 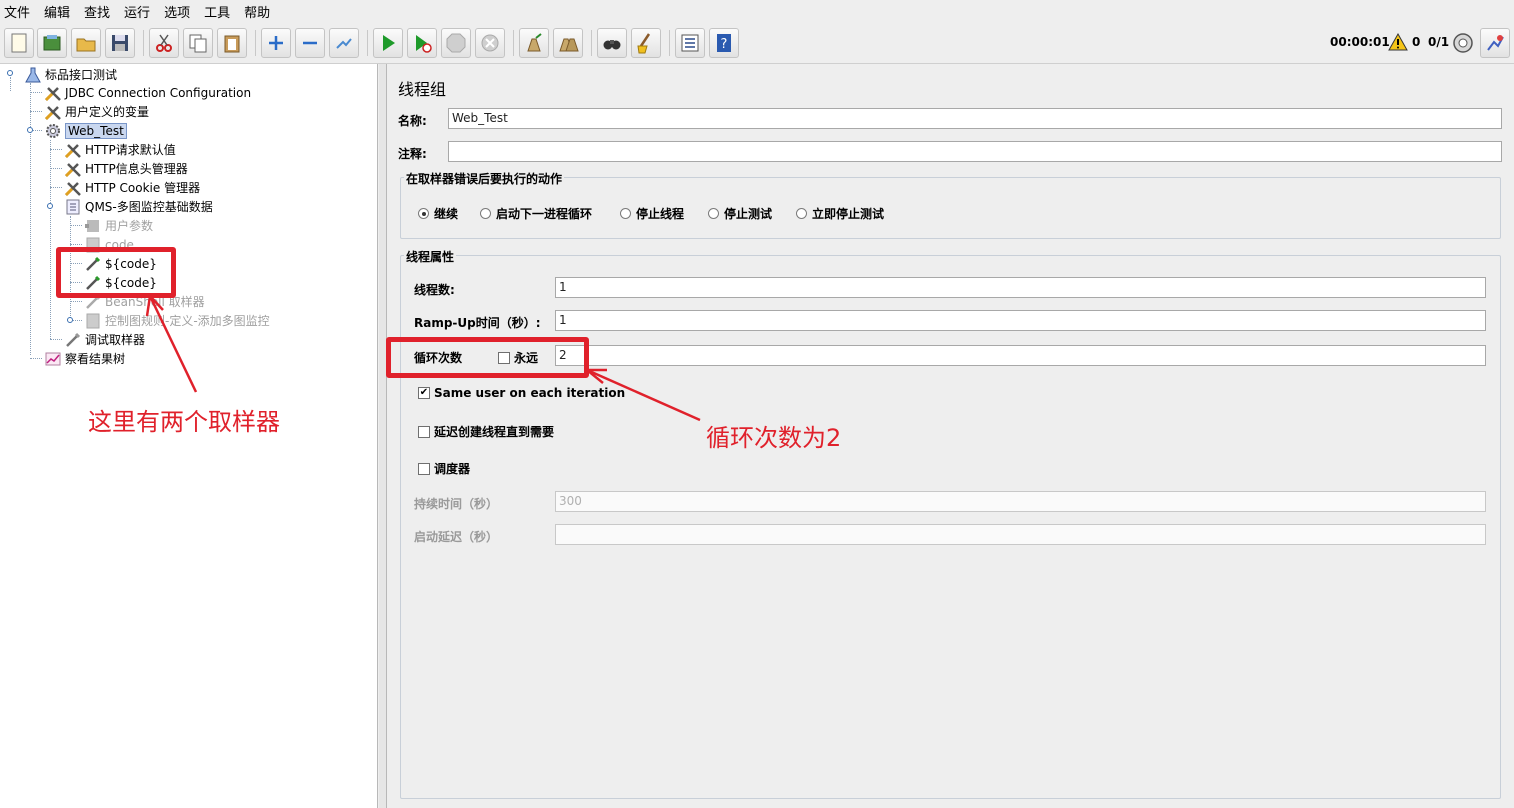 I want to click on radio-continue: 继续, so click(x=438, y=213).